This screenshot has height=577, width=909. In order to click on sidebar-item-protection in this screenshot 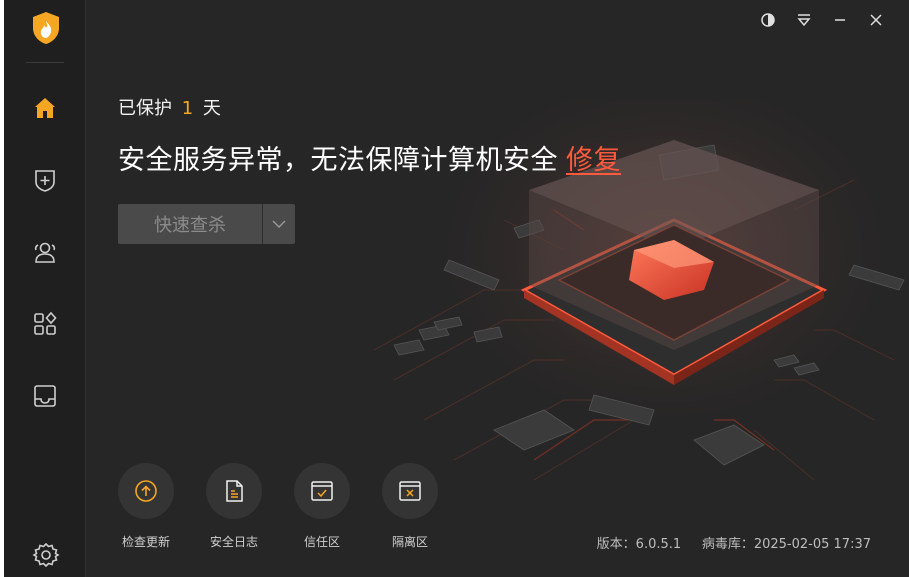, I will do `click(45, 180)`.